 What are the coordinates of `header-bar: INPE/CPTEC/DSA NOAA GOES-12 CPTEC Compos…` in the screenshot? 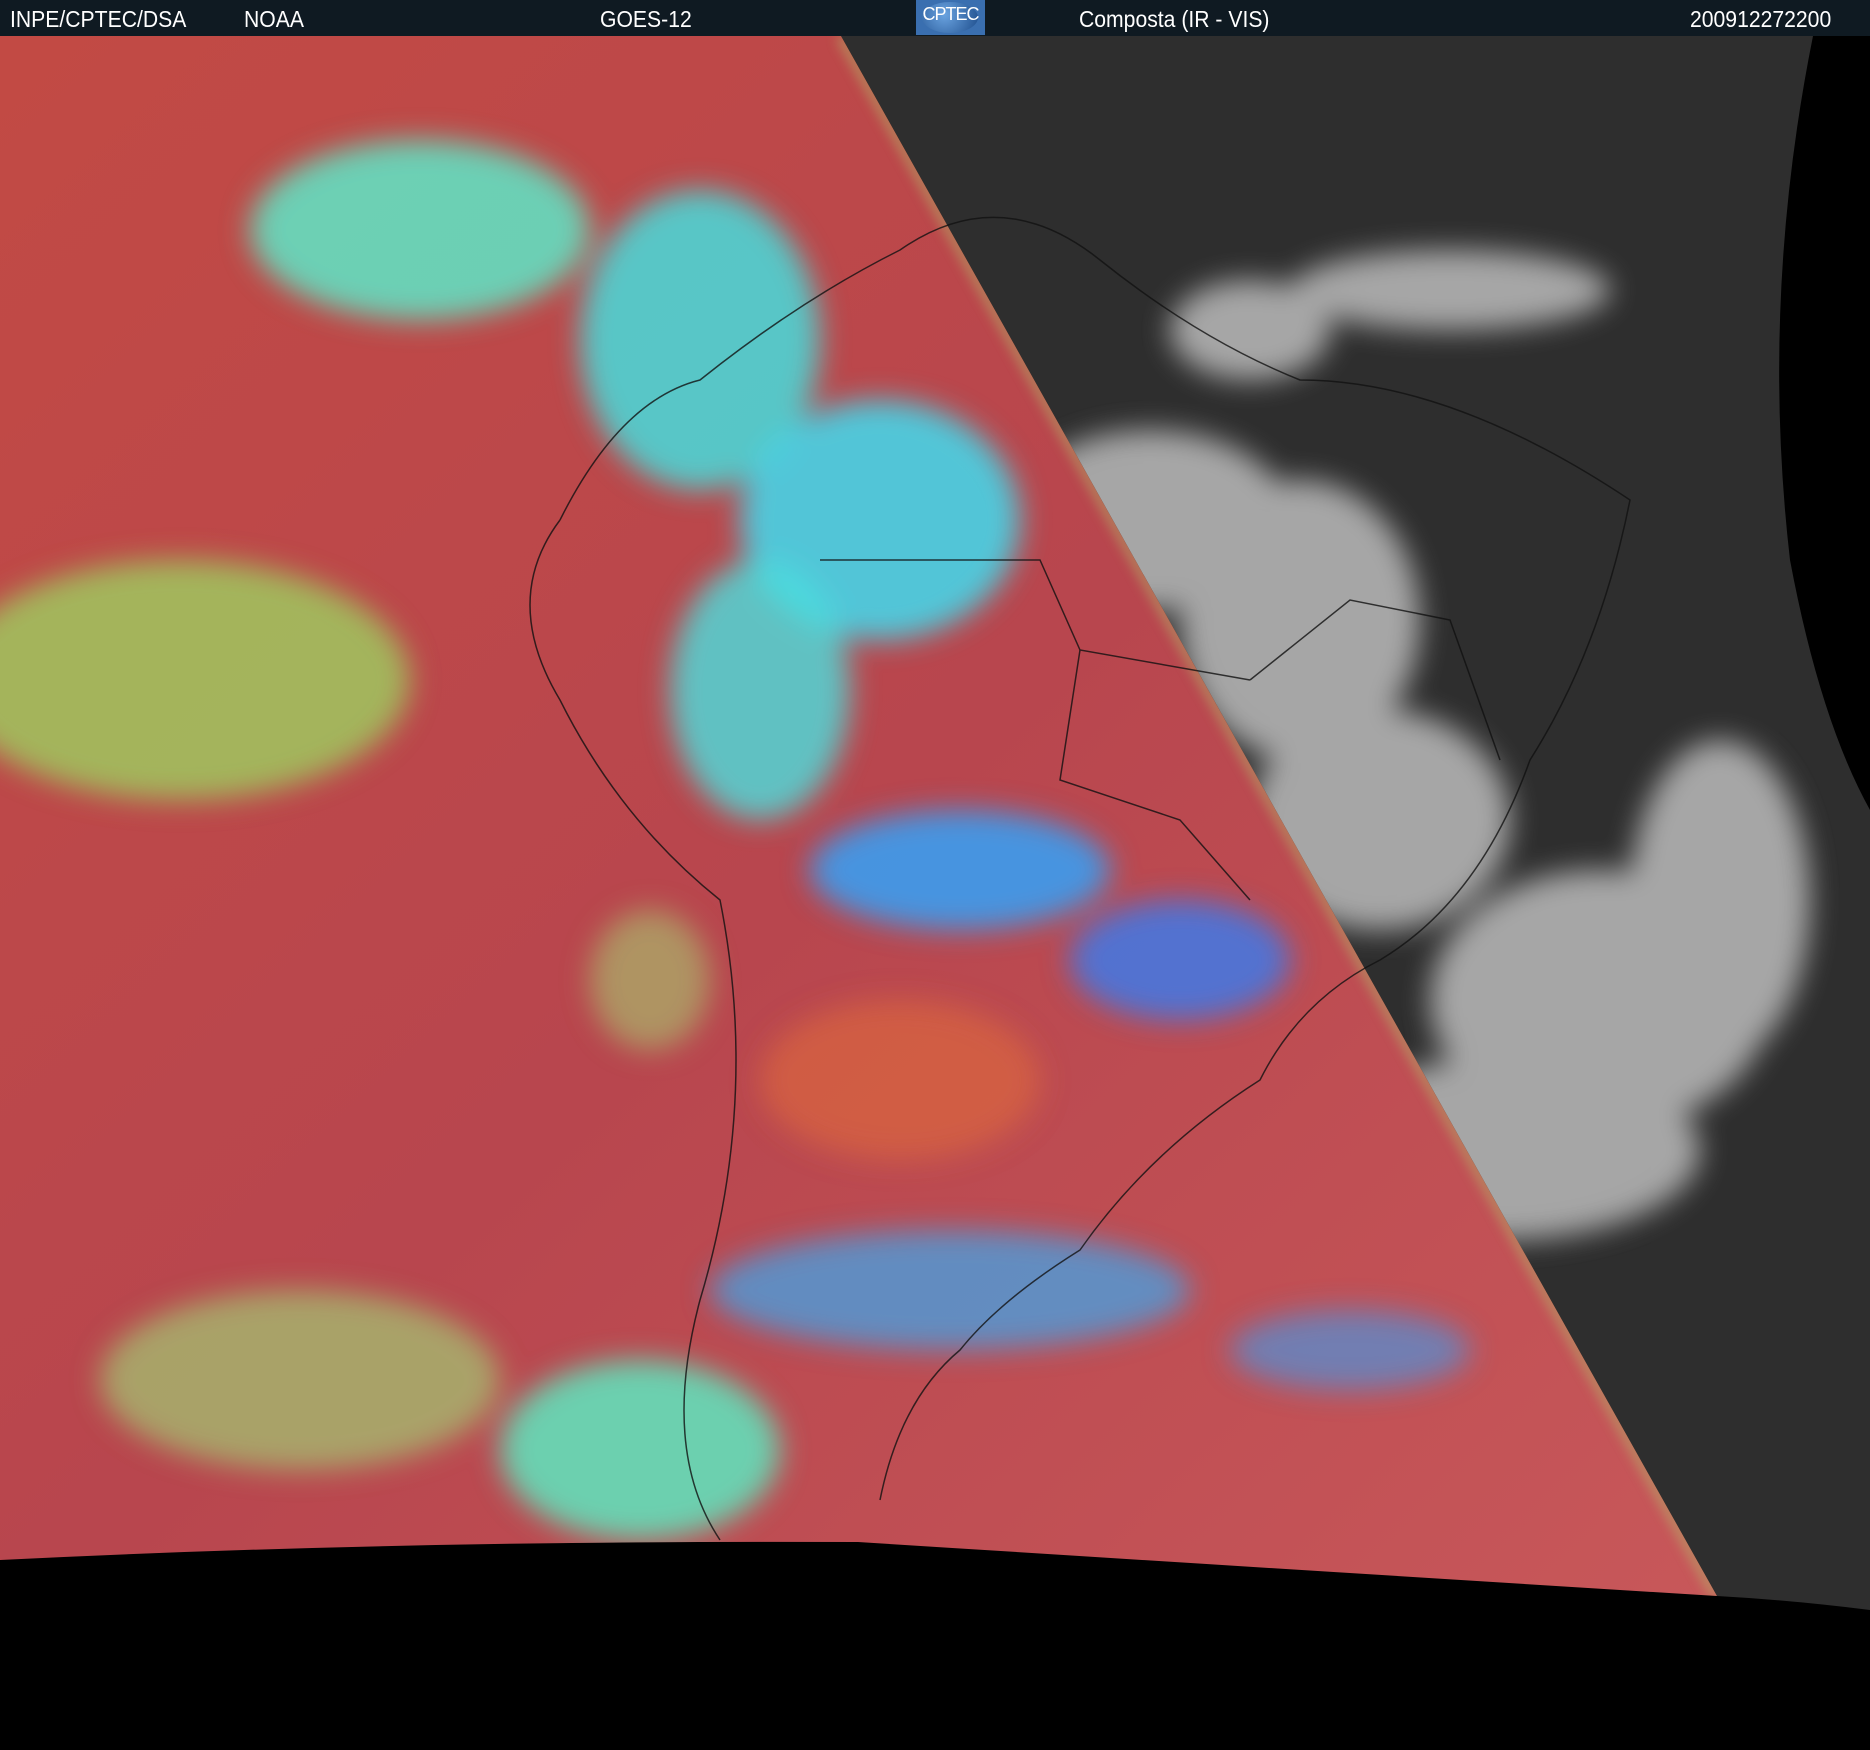 It's located at (935, 18).